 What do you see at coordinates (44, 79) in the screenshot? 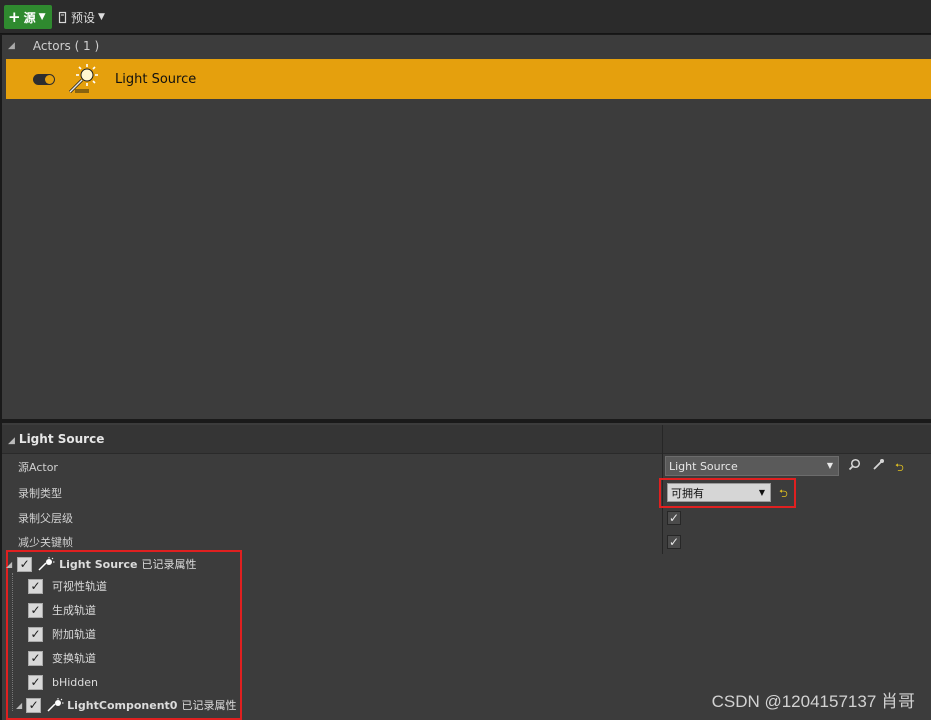
I see `visibility-toggle-icon` at bounding box center [44, 79].